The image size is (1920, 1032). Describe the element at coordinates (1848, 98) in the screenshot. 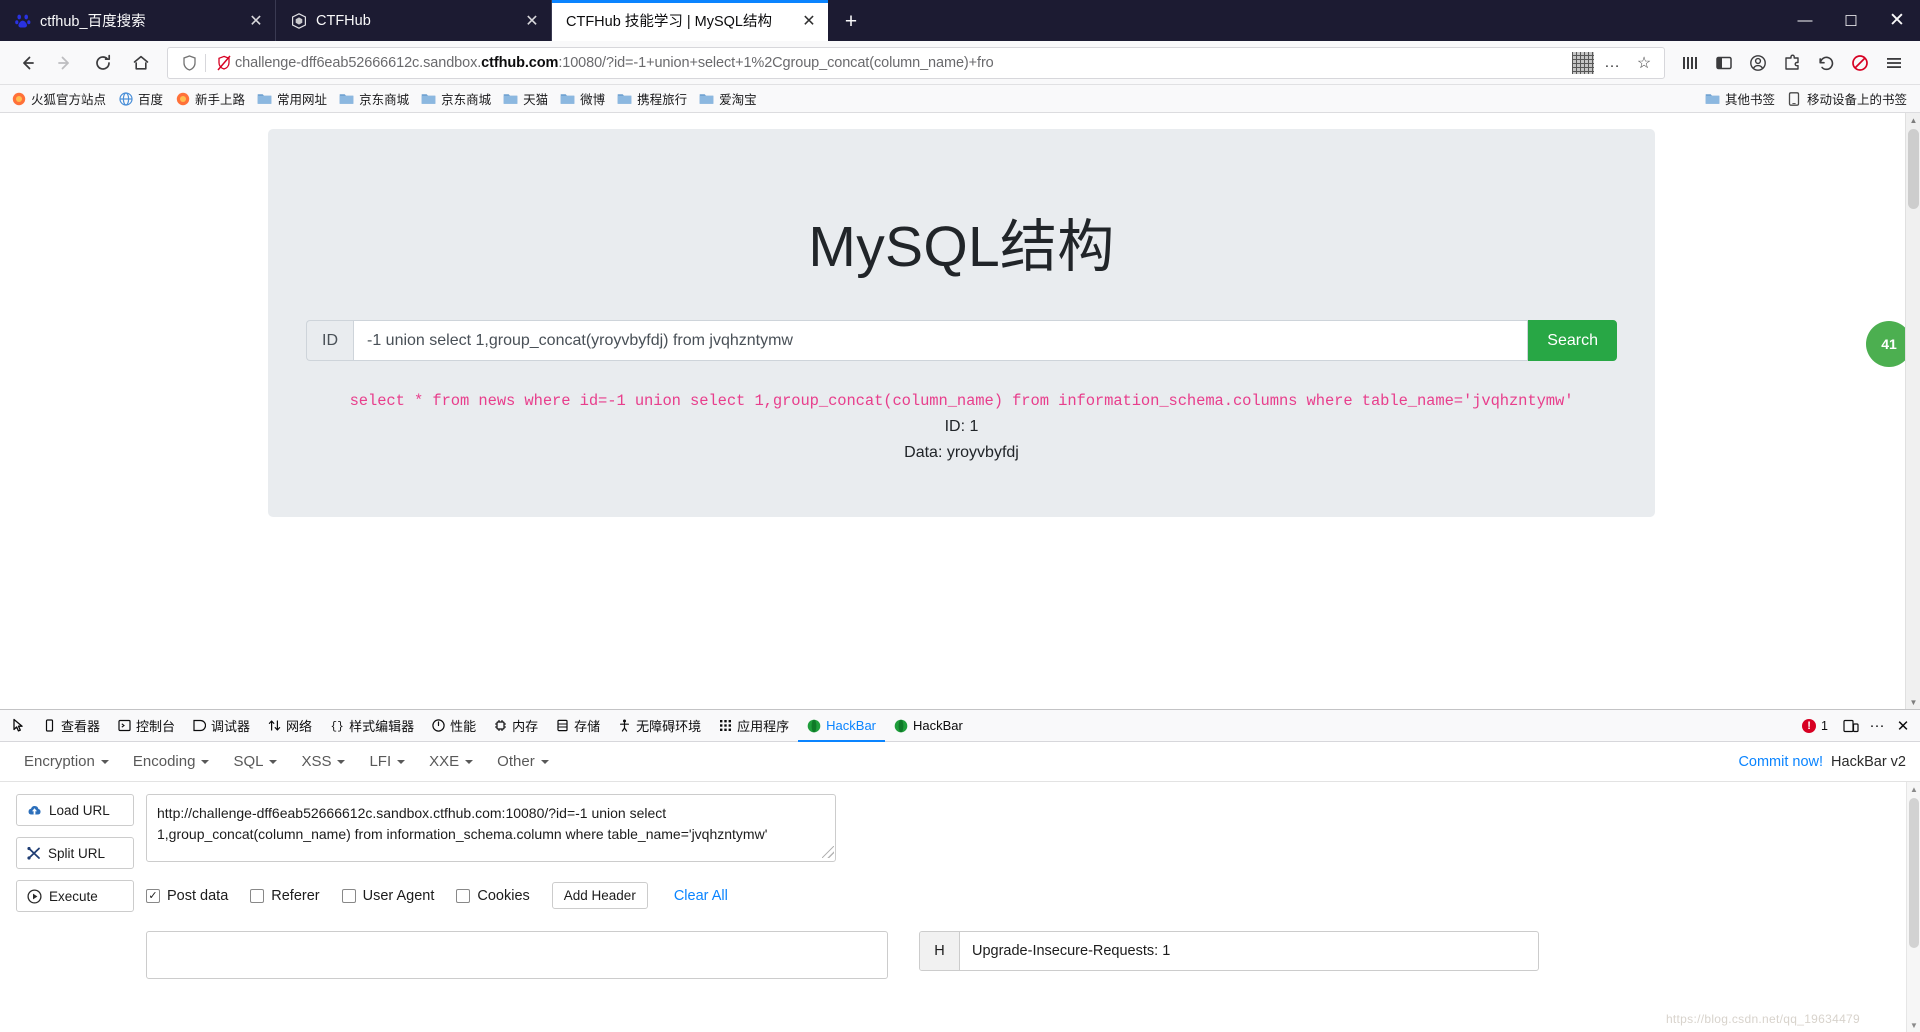

I see `bookmark-folder-right-1: 移动设备上的书签` at that location.